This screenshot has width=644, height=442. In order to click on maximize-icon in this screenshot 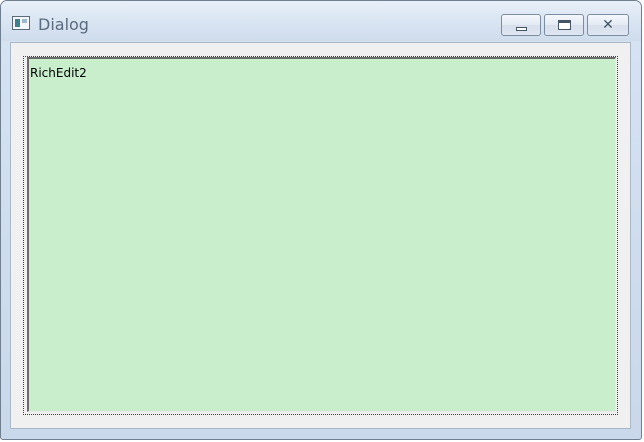, I will do `click(564, 25)`.